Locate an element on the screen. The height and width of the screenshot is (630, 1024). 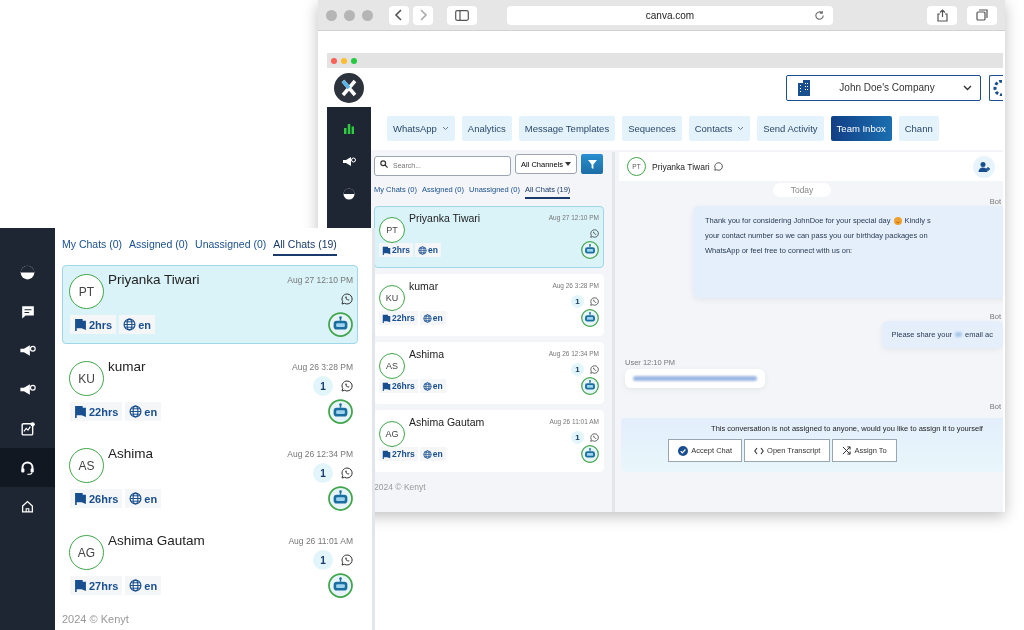
filter-tab: Assigned (0) is located at coordinates (159, 247).